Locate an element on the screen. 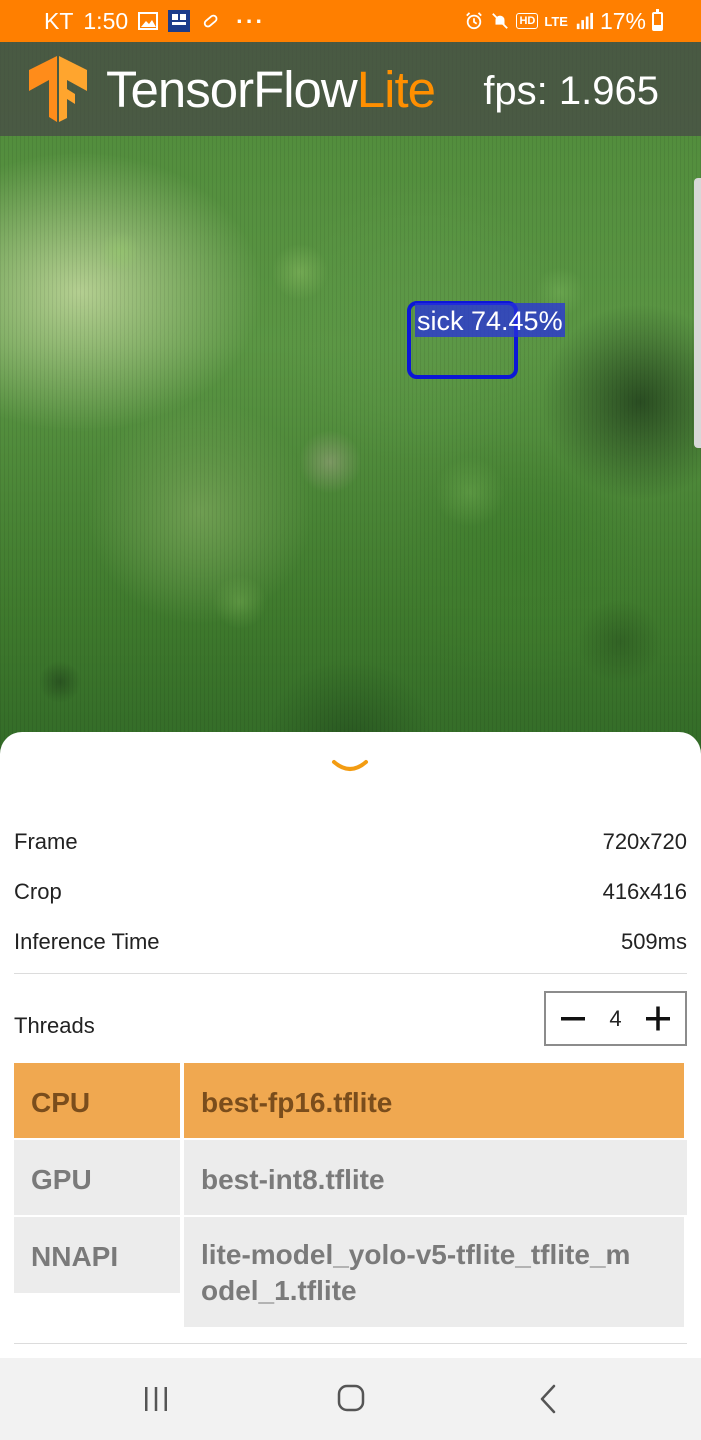 The image size is (701, 1440). model-best-int8: best-int8.tflite is located at coordinates (435, 1177).